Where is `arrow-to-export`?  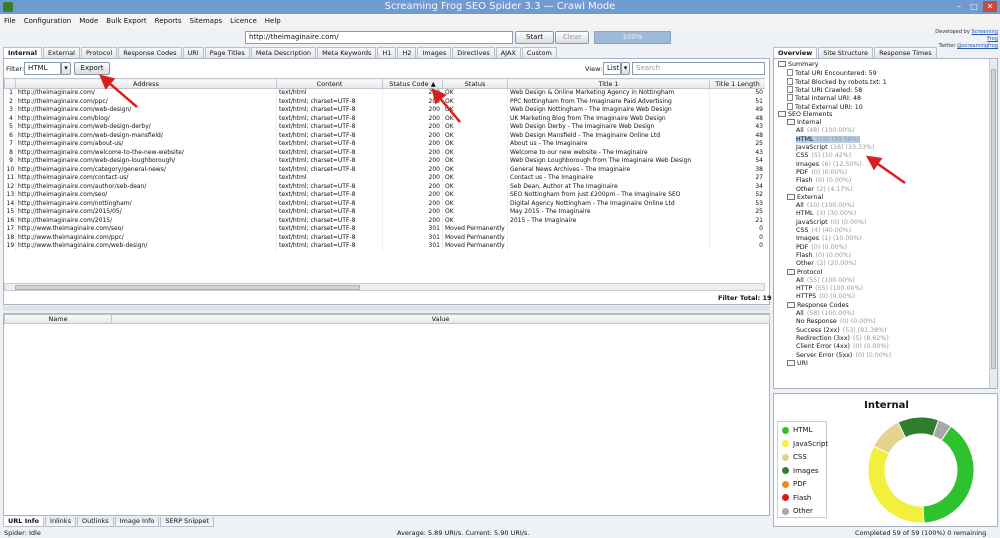 arrow-to-export is located at coordinates (118, 91).